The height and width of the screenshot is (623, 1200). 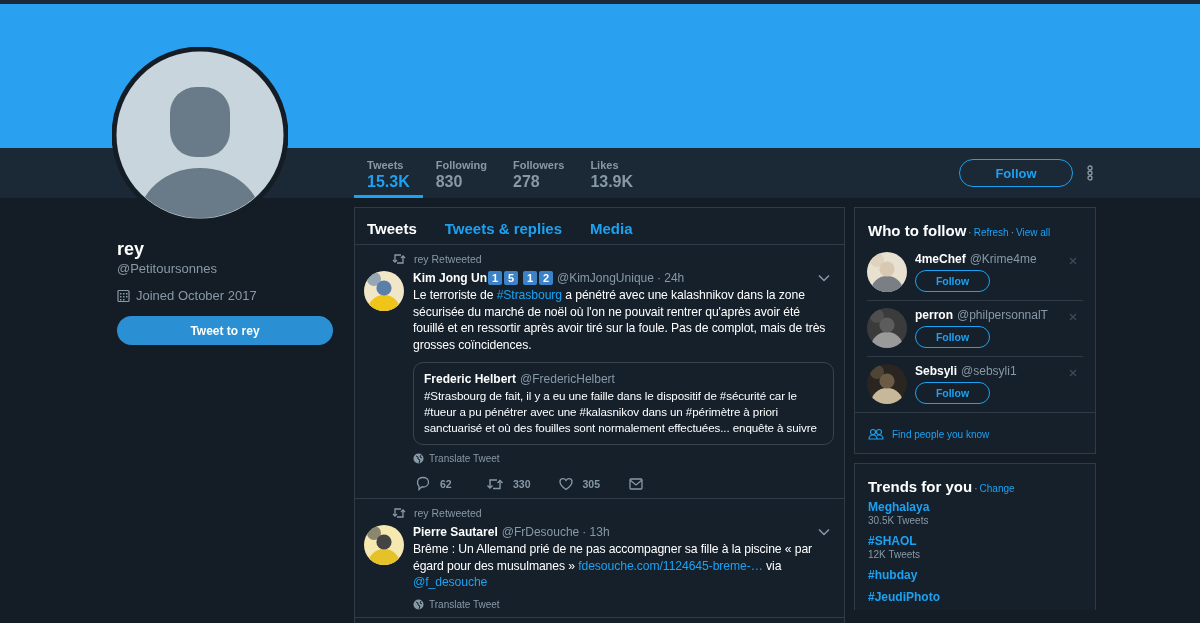 I want to click on joined-date: Joined October 2017, so click(x=196, y=295).